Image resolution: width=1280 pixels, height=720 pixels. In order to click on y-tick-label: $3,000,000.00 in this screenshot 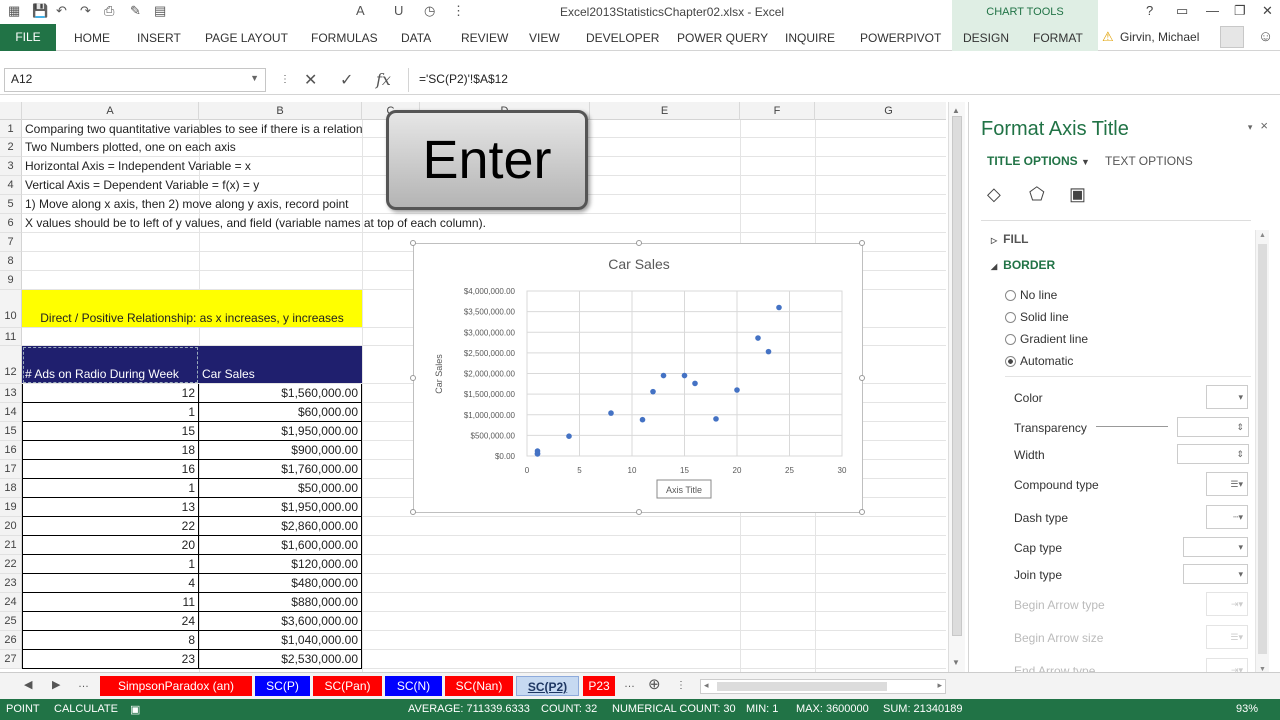, I will do `click(490, 332)`.